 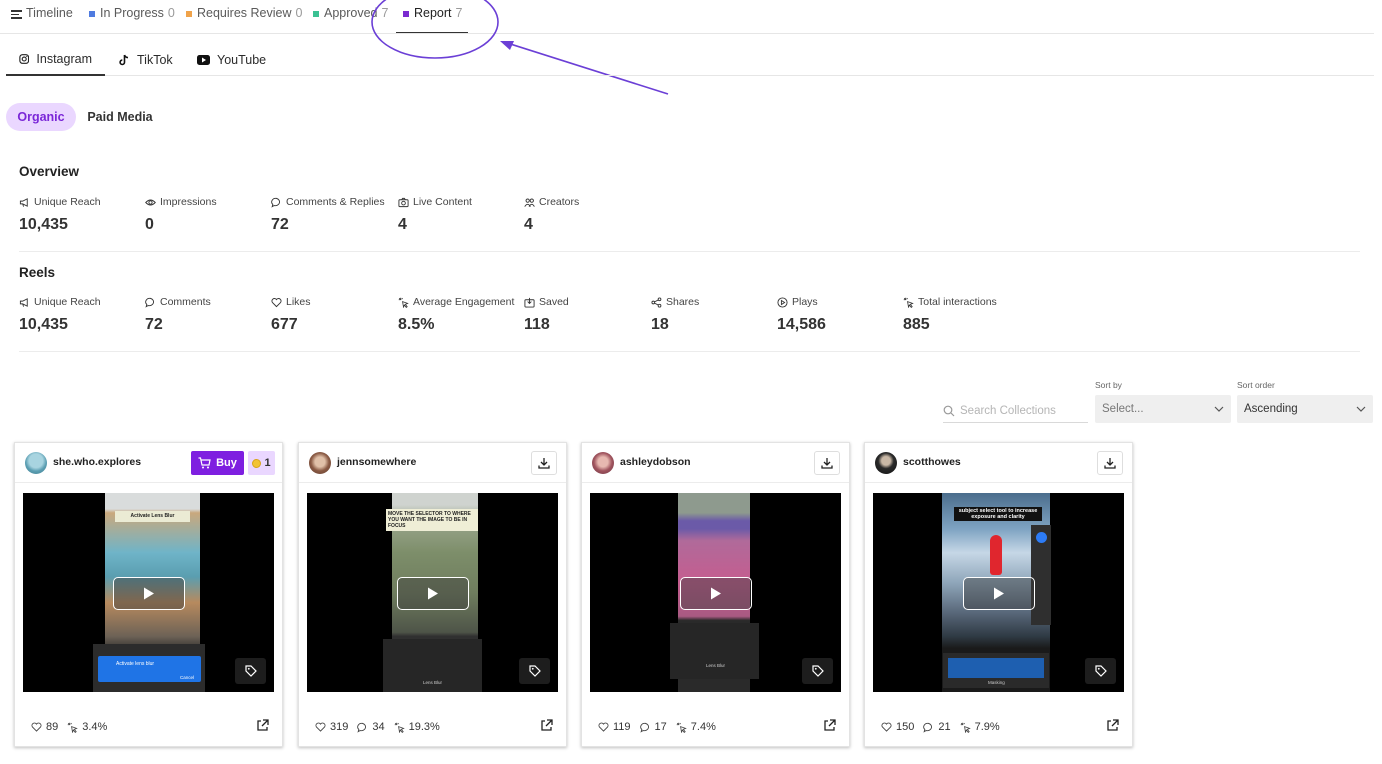 What do you see at coordinates (87, 727) in the screenshot?
I see `engagement-stat: 3.4%` at bounding box center [87, 727].